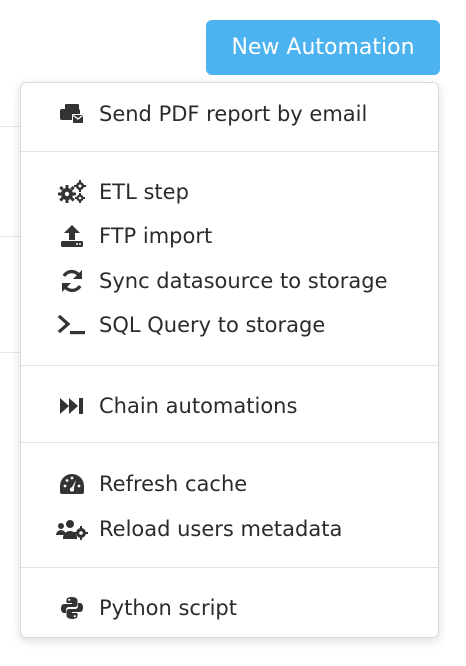 The image size is (466, 666). Describe the element at coordinates (229, 236) in the screenshot. I see `menu-item-ftp-import: FTP import` at that location.